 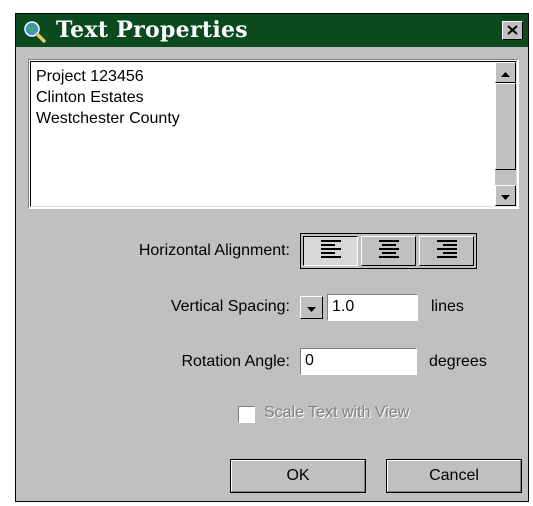 I want to click on horizontal-alignment-group, so click(x=388, y=251).